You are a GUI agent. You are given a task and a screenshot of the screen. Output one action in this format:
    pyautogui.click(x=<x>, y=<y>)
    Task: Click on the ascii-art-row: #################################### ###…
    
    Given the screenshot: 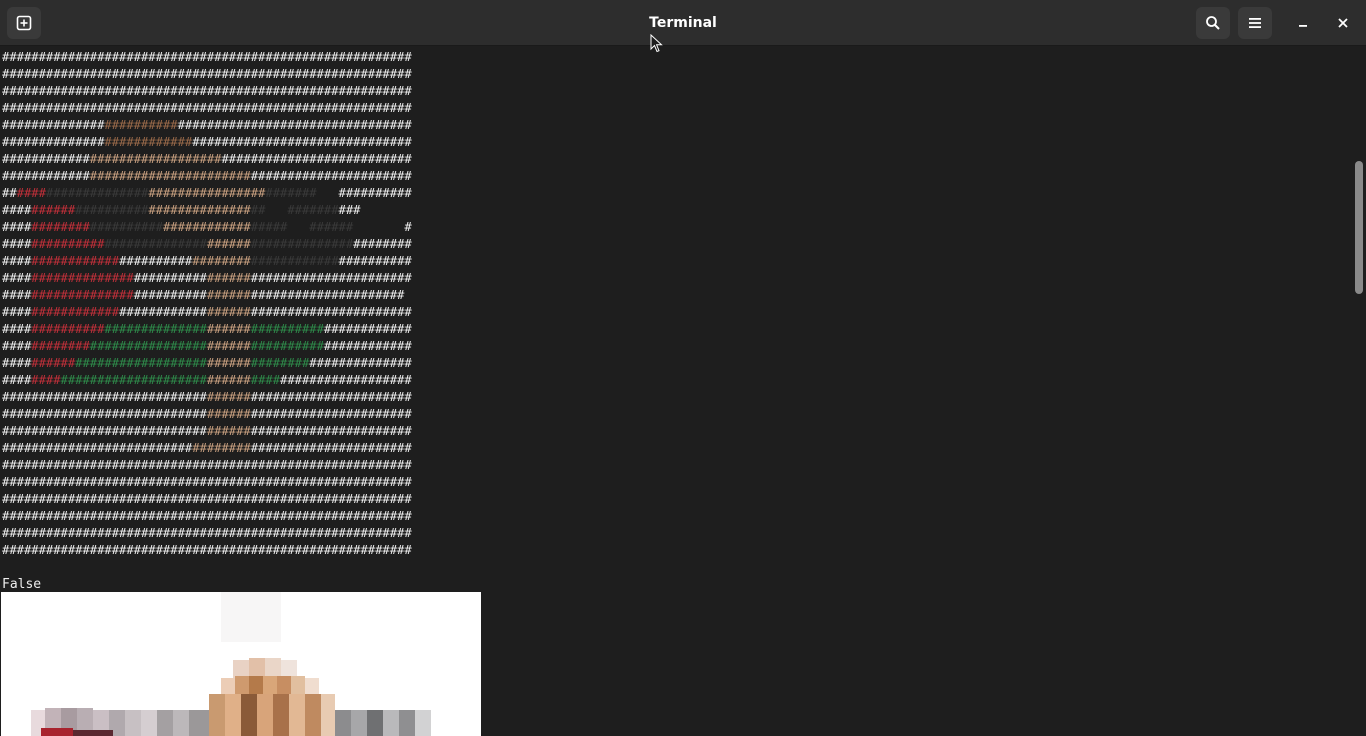 What is the action you would take?
    pyautogui.click(x=207, y=210)
    